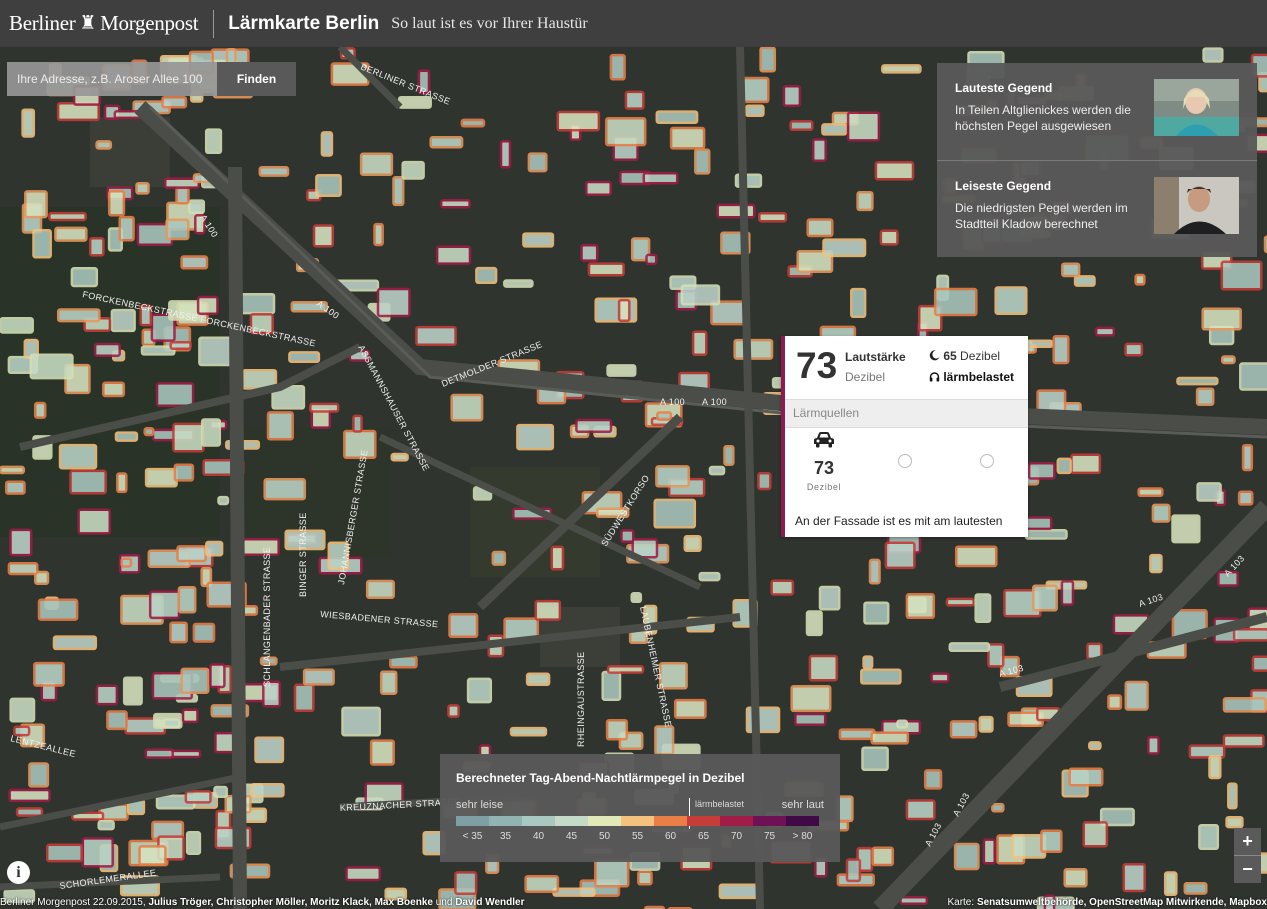 The height and width of the screenshot is (909, 1267). What do you see at coordinates (604, 836) in the screenshot?
I see `legend-tick: 50` at bounding box center [604, 836].